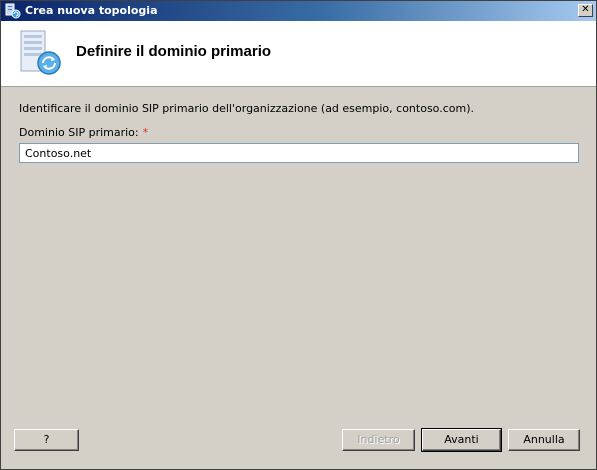  What do you see at coordinates (298, 11) in the screenshot?
I see `title-bar: Crea nuova topologia ✕` at bounding box center [298, 11].